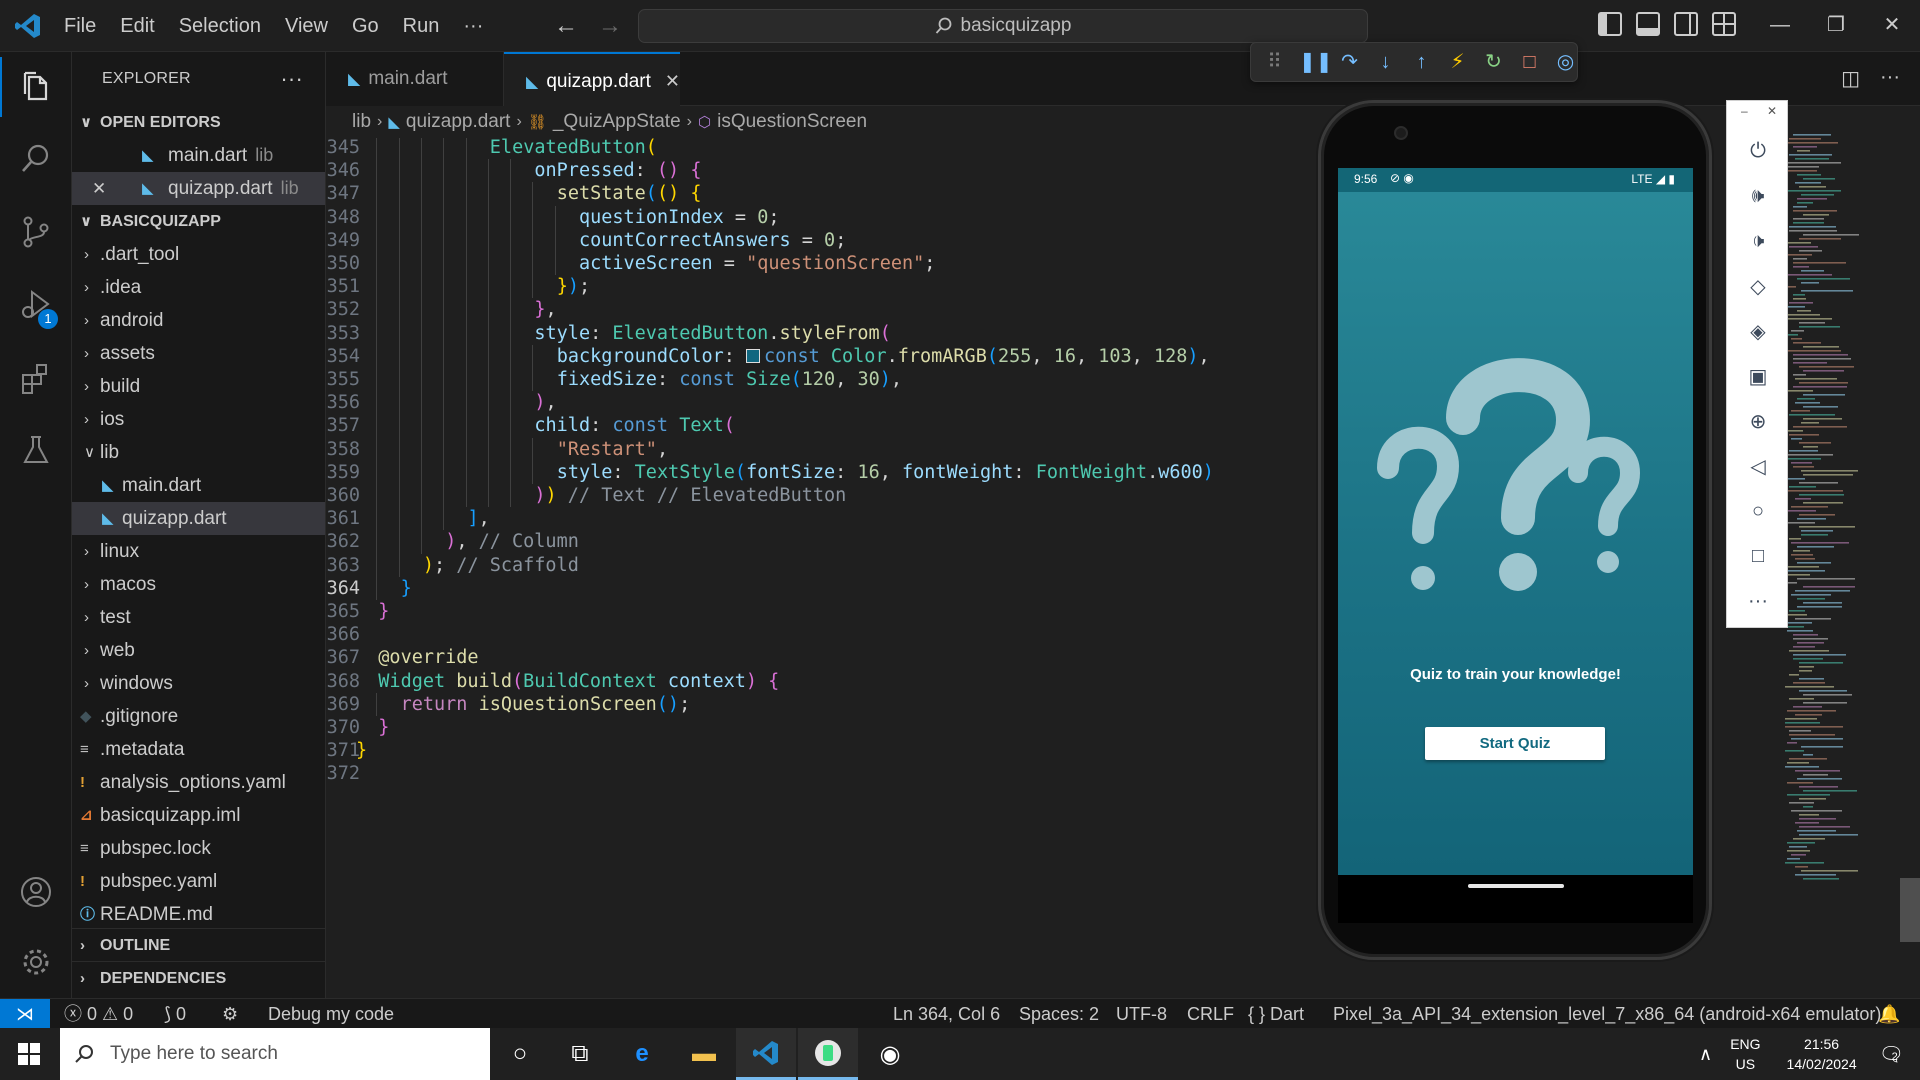  Describe the element at coordinates (1744, 111) in the screenshot. I see `minimize-icon: –` at that location.